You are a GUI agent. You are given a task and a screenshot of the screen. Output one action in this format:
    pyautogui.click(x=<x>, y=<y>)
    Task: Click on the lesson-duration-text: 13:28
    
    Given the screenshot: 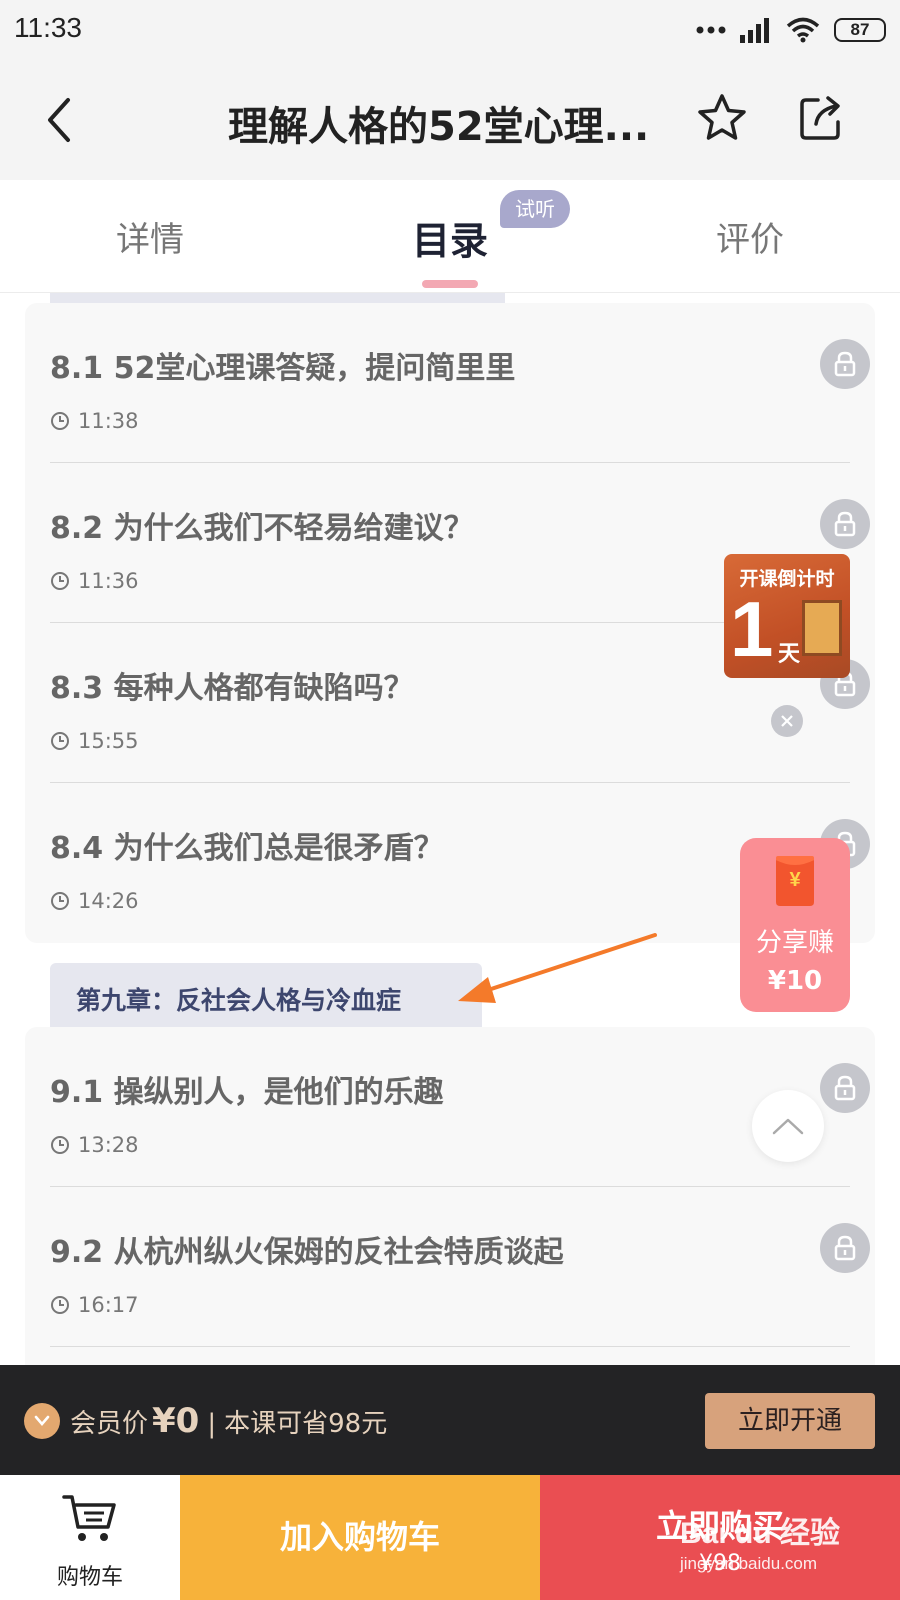 What is the action you would take?
    pyautogui.click(x=108, y=1145)
    